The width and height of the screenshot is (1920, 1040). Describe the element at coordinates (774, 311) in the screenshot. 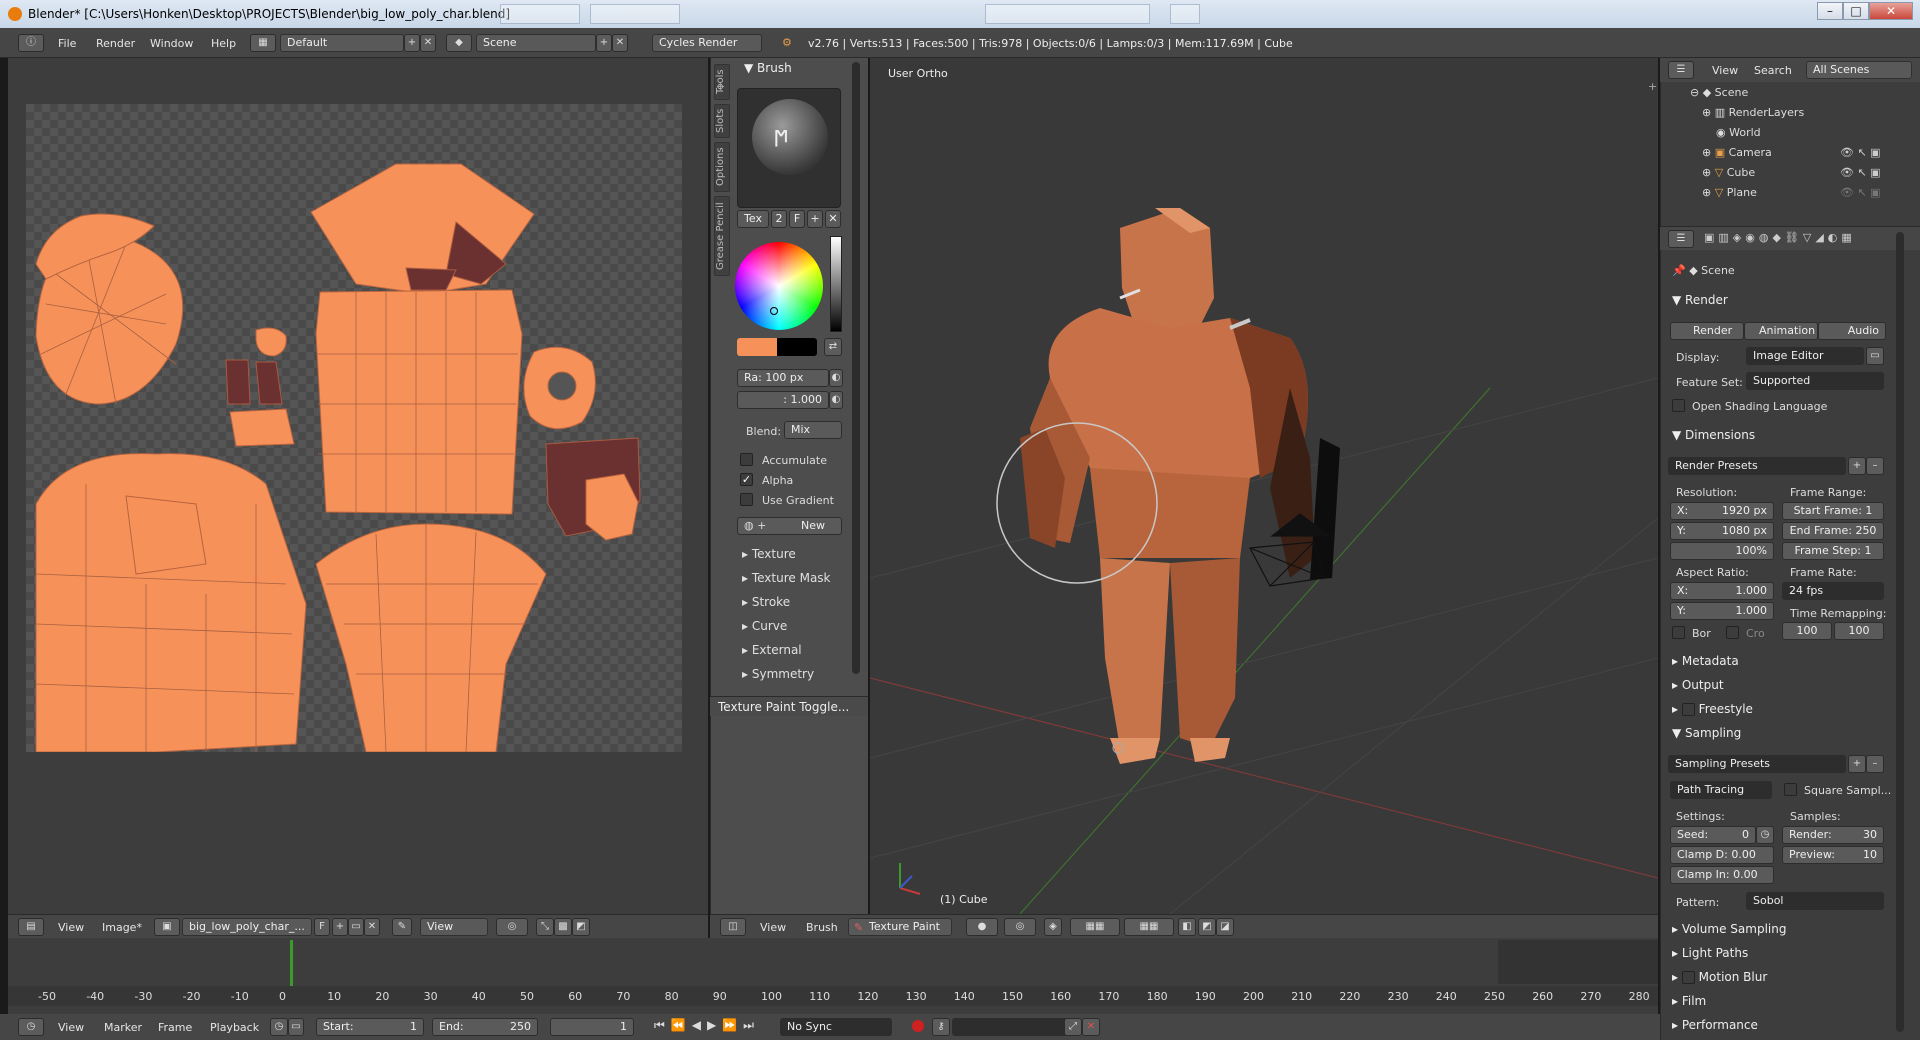

I see `color-picker-cursor` at that location.